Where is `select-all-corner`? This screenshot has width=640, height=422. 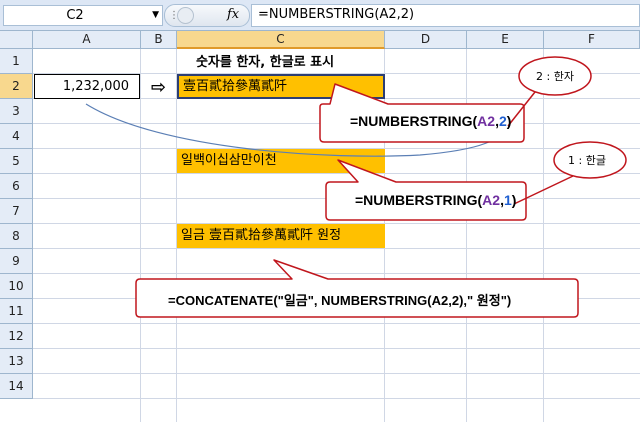 select-all-corner is located at coordinates (16, 40).